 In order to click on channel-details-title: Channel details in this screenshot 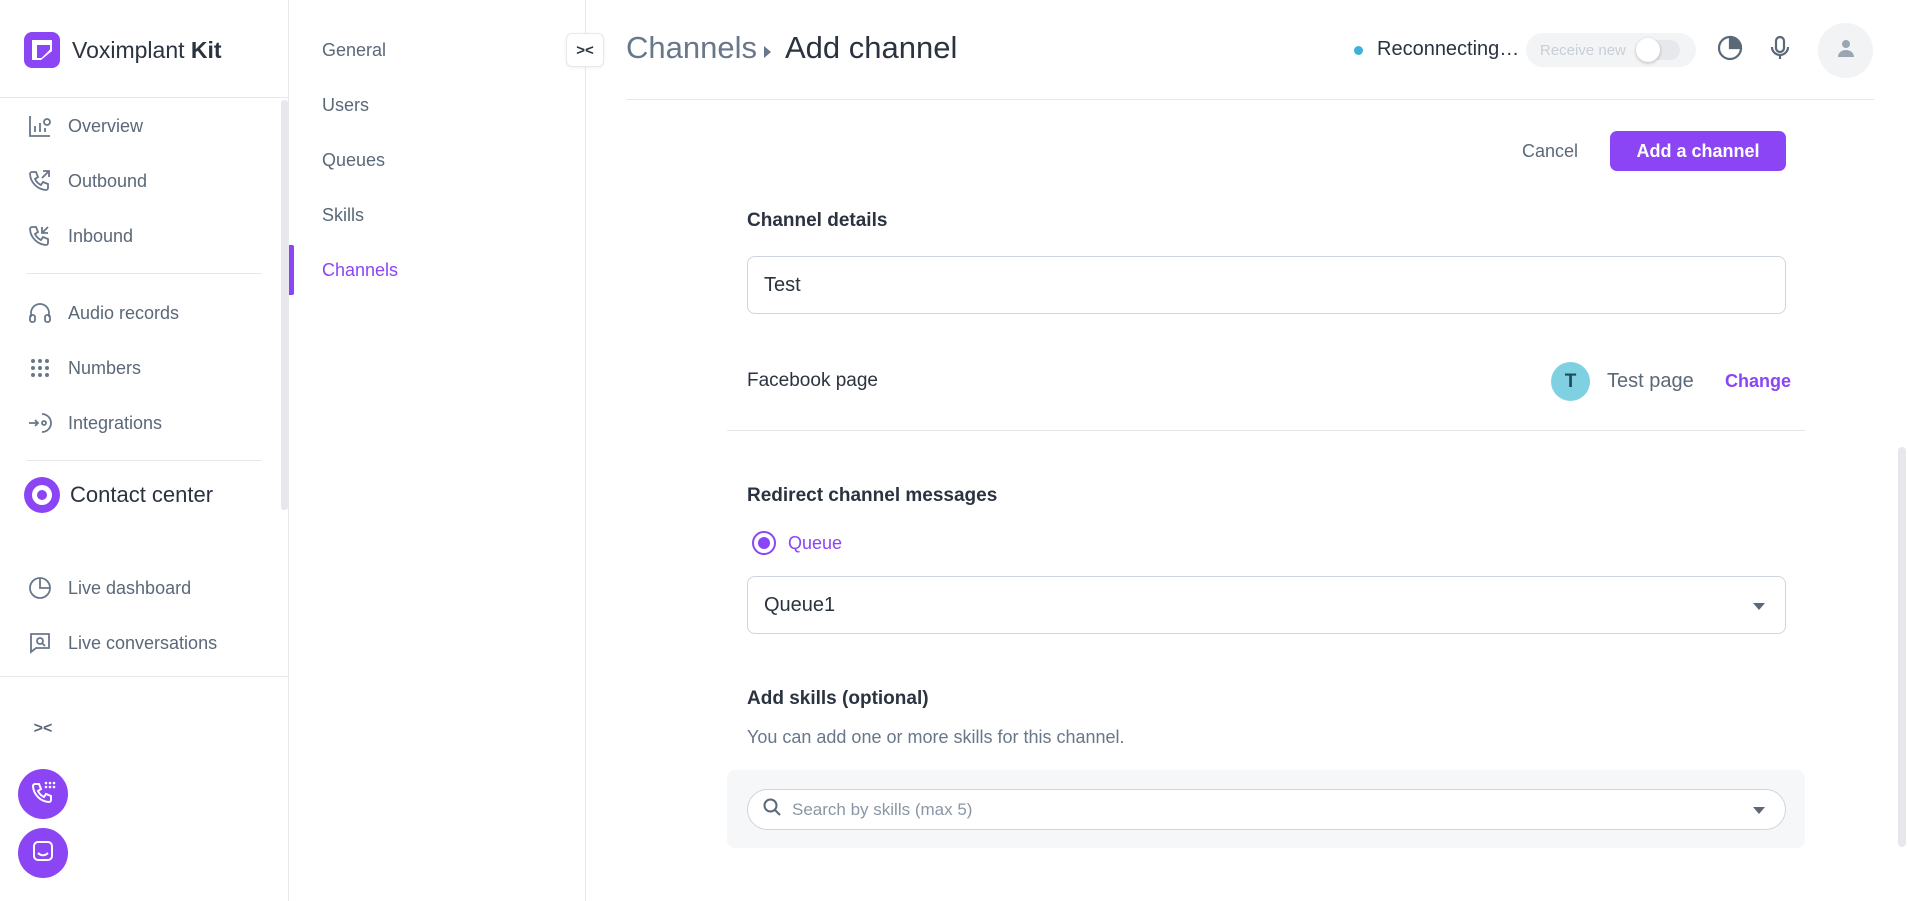, I will do `click(817, 220)`.